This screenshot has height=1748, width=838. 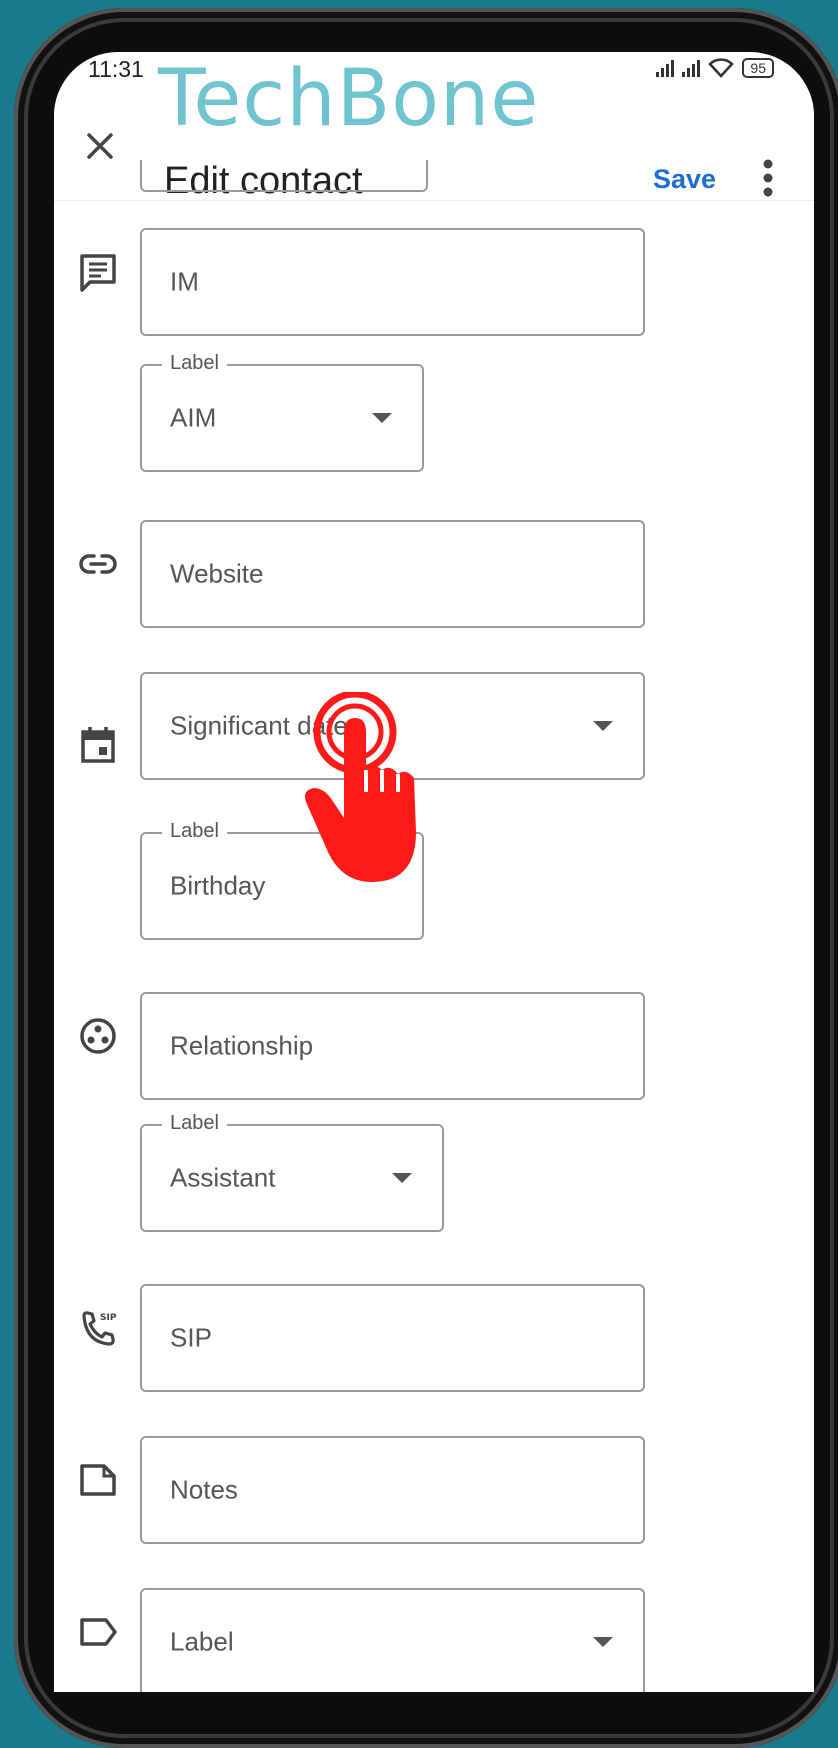 I want to click on relationship-placeholder: Relationship, so click(x=242, y=1045).